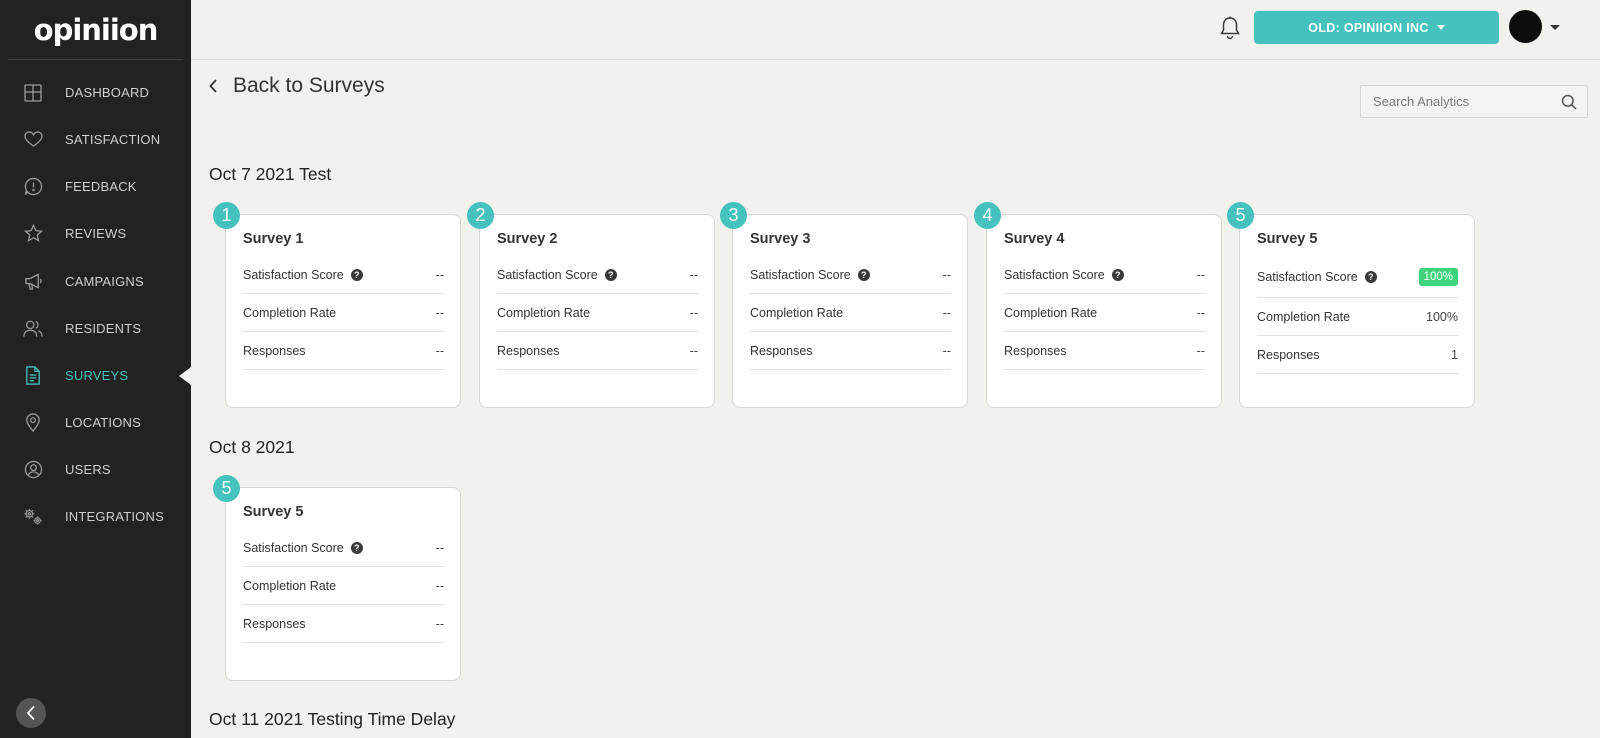 The width and height of the screenshot is (1600, 738). Describe the element at coordinates (33, 423) in the screenshot. I see `location-pin-icon` at that location.